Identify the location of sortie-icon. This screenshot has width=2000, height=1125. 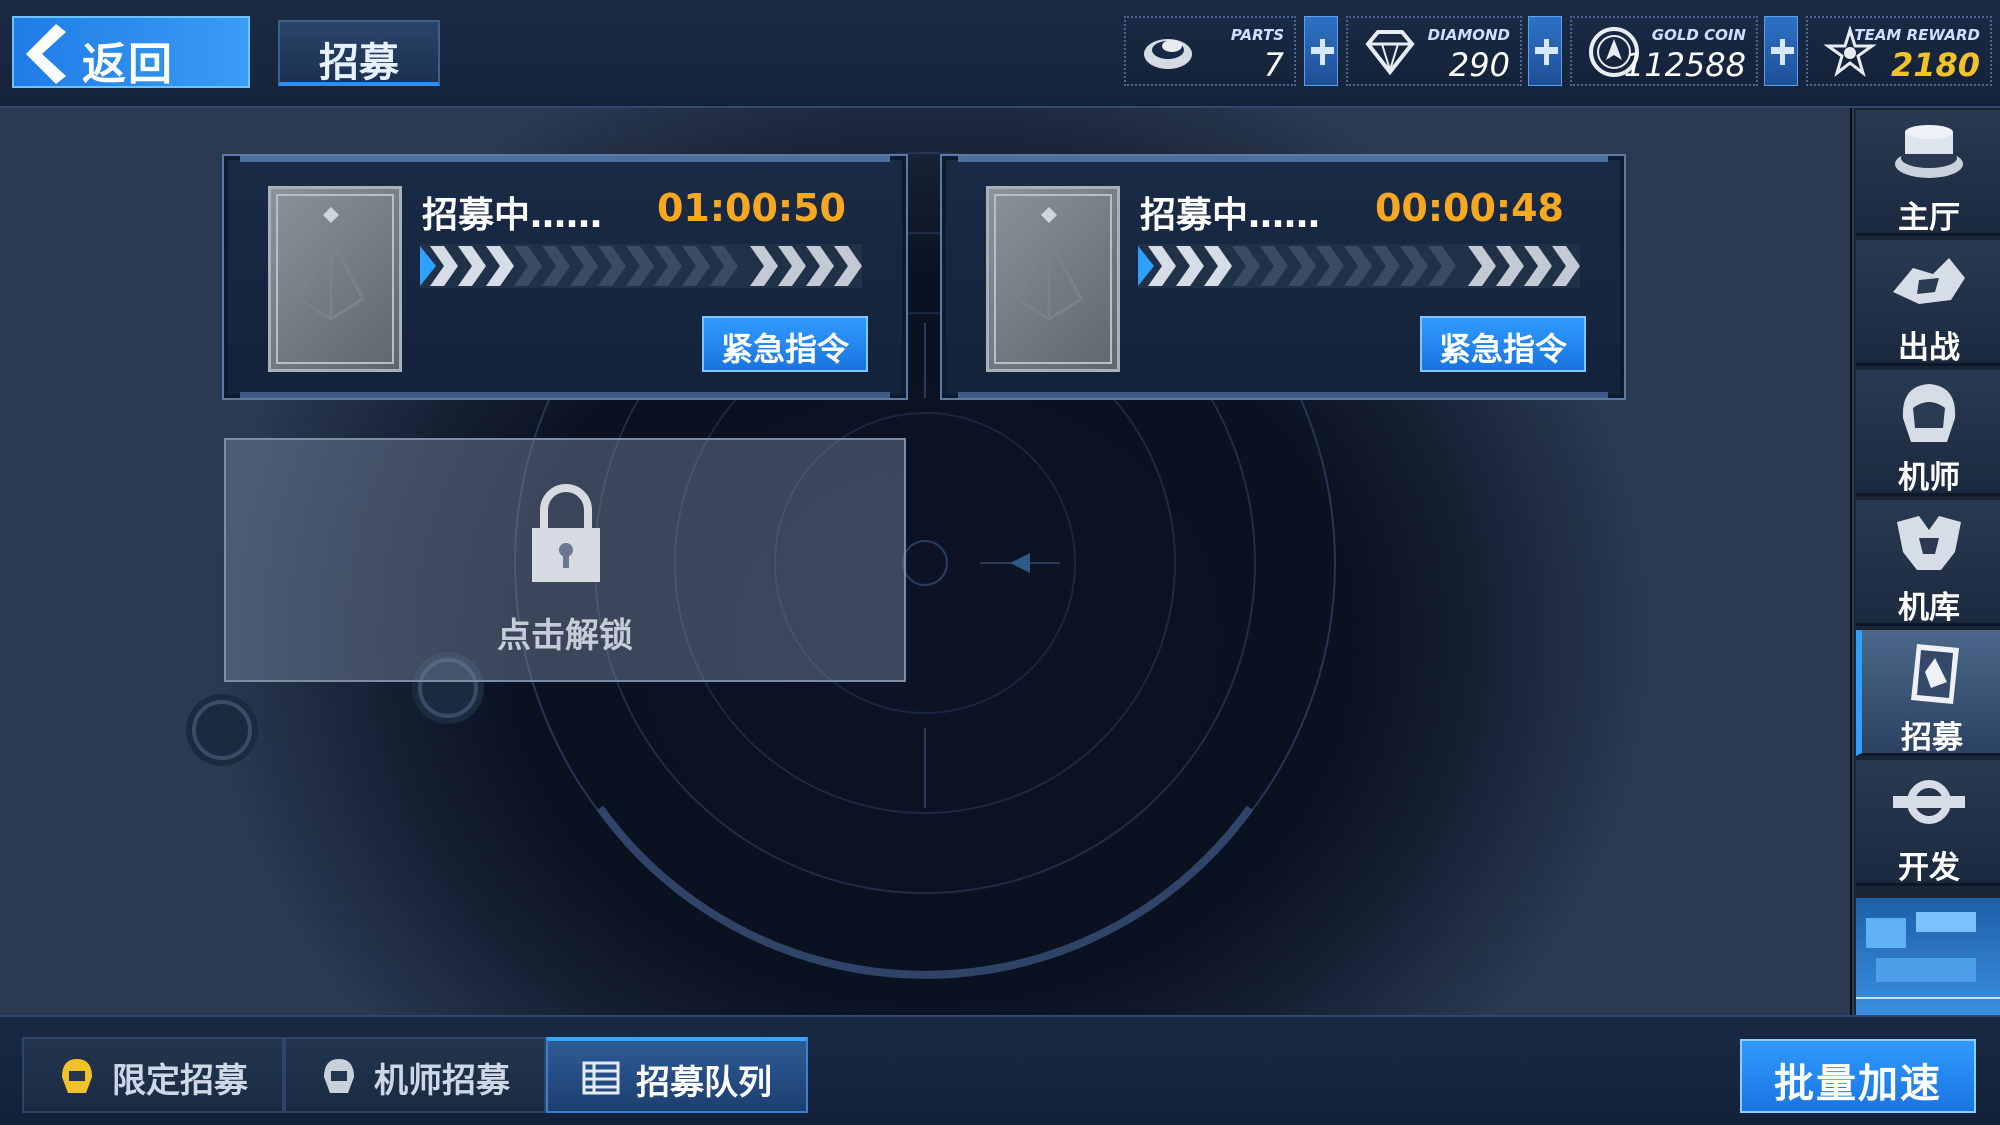
(1929, 281).